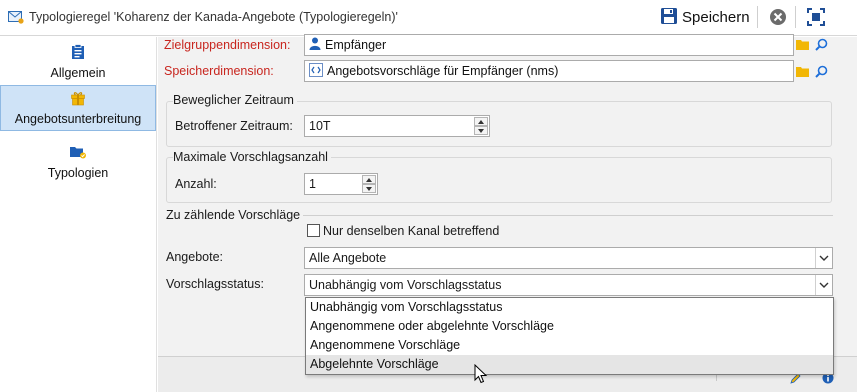 This screenshot has height=392, width=857. Describe the element at coordinates (669, 17) in the screenshot. I see `floppy-disk-icon` at that location.